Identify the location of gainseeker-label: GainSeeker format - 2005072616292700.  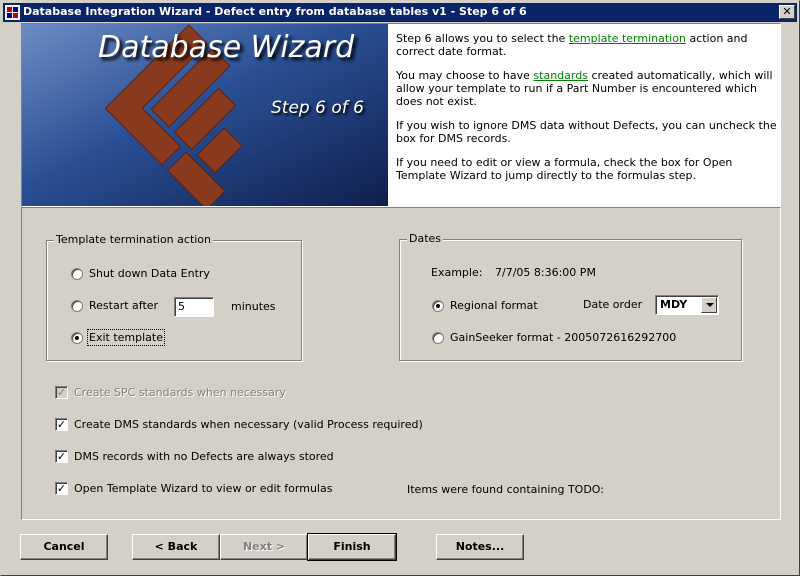
(563, 337).